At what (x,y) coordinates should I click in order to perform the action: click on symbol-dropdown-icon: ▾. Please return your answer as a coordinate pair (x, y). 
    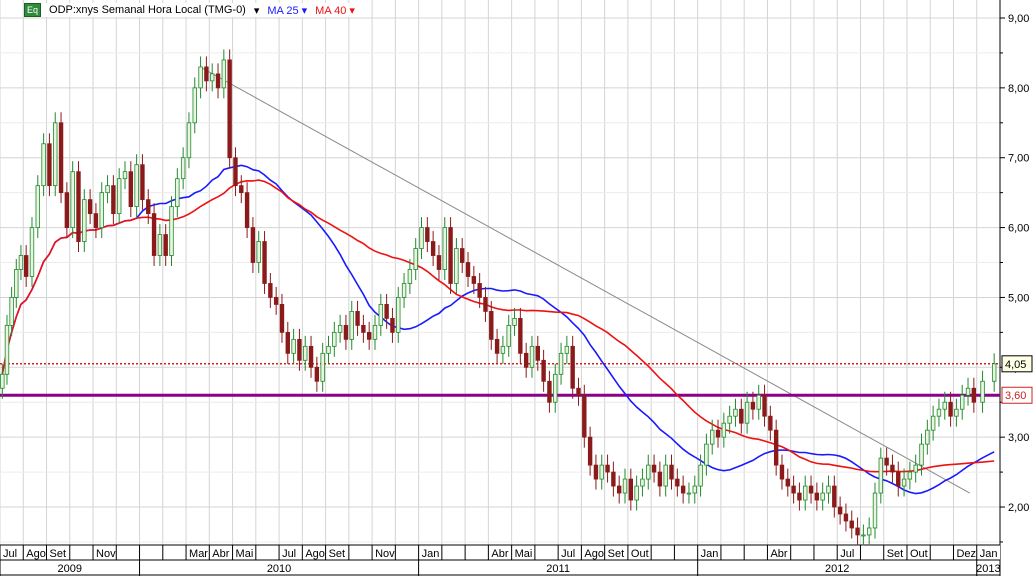
    Looking at the image, I should click on (257, 10).